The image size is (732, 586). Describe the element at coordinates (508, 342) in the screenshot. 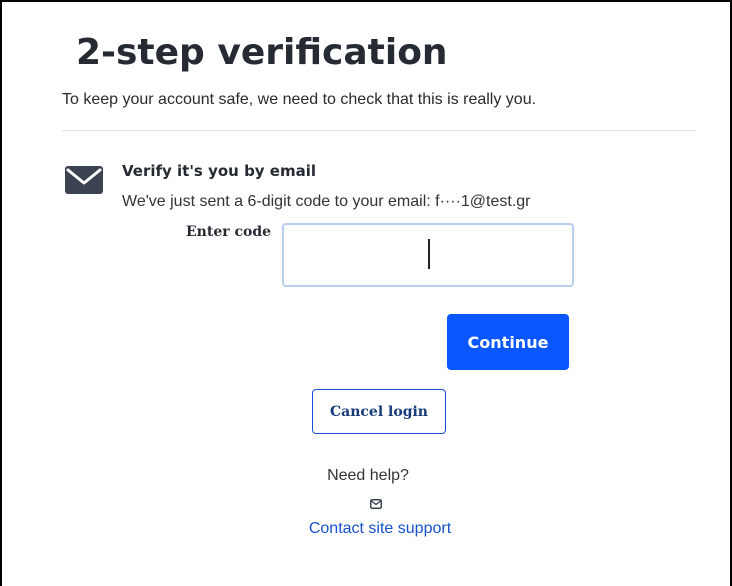

I see `continue-button: Continue` at that location.